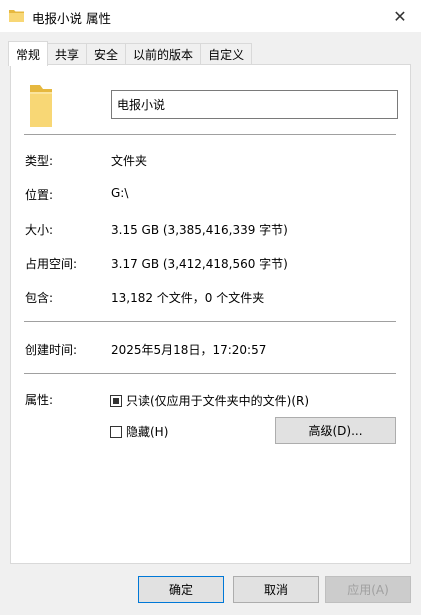 This screenshot has width=421, height=615. What do you see at coordinates (41, 106) in the screenshot?
I see `large-folder-icon` at bounding box center [41, 106].